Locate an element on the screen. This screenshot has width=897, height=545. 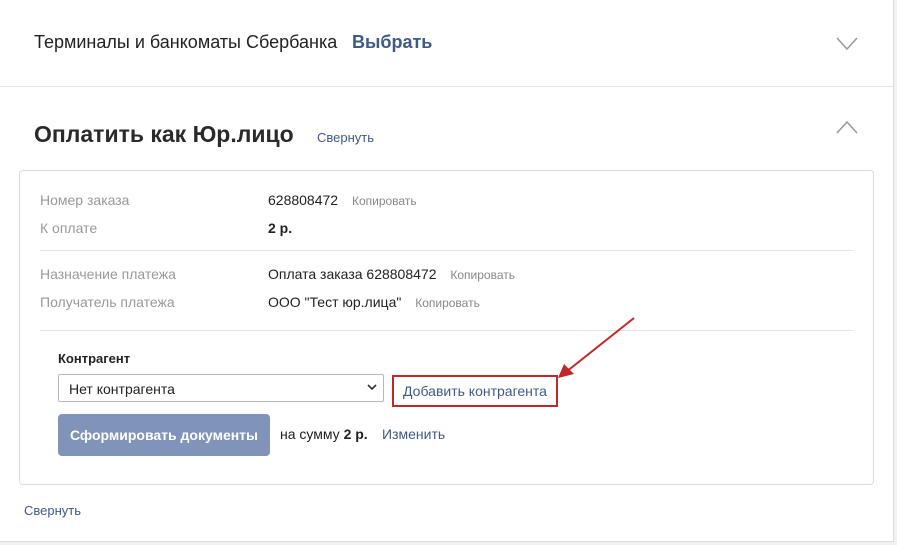
copy-order-number-button: Копировать is located at coordinates (384, 201).